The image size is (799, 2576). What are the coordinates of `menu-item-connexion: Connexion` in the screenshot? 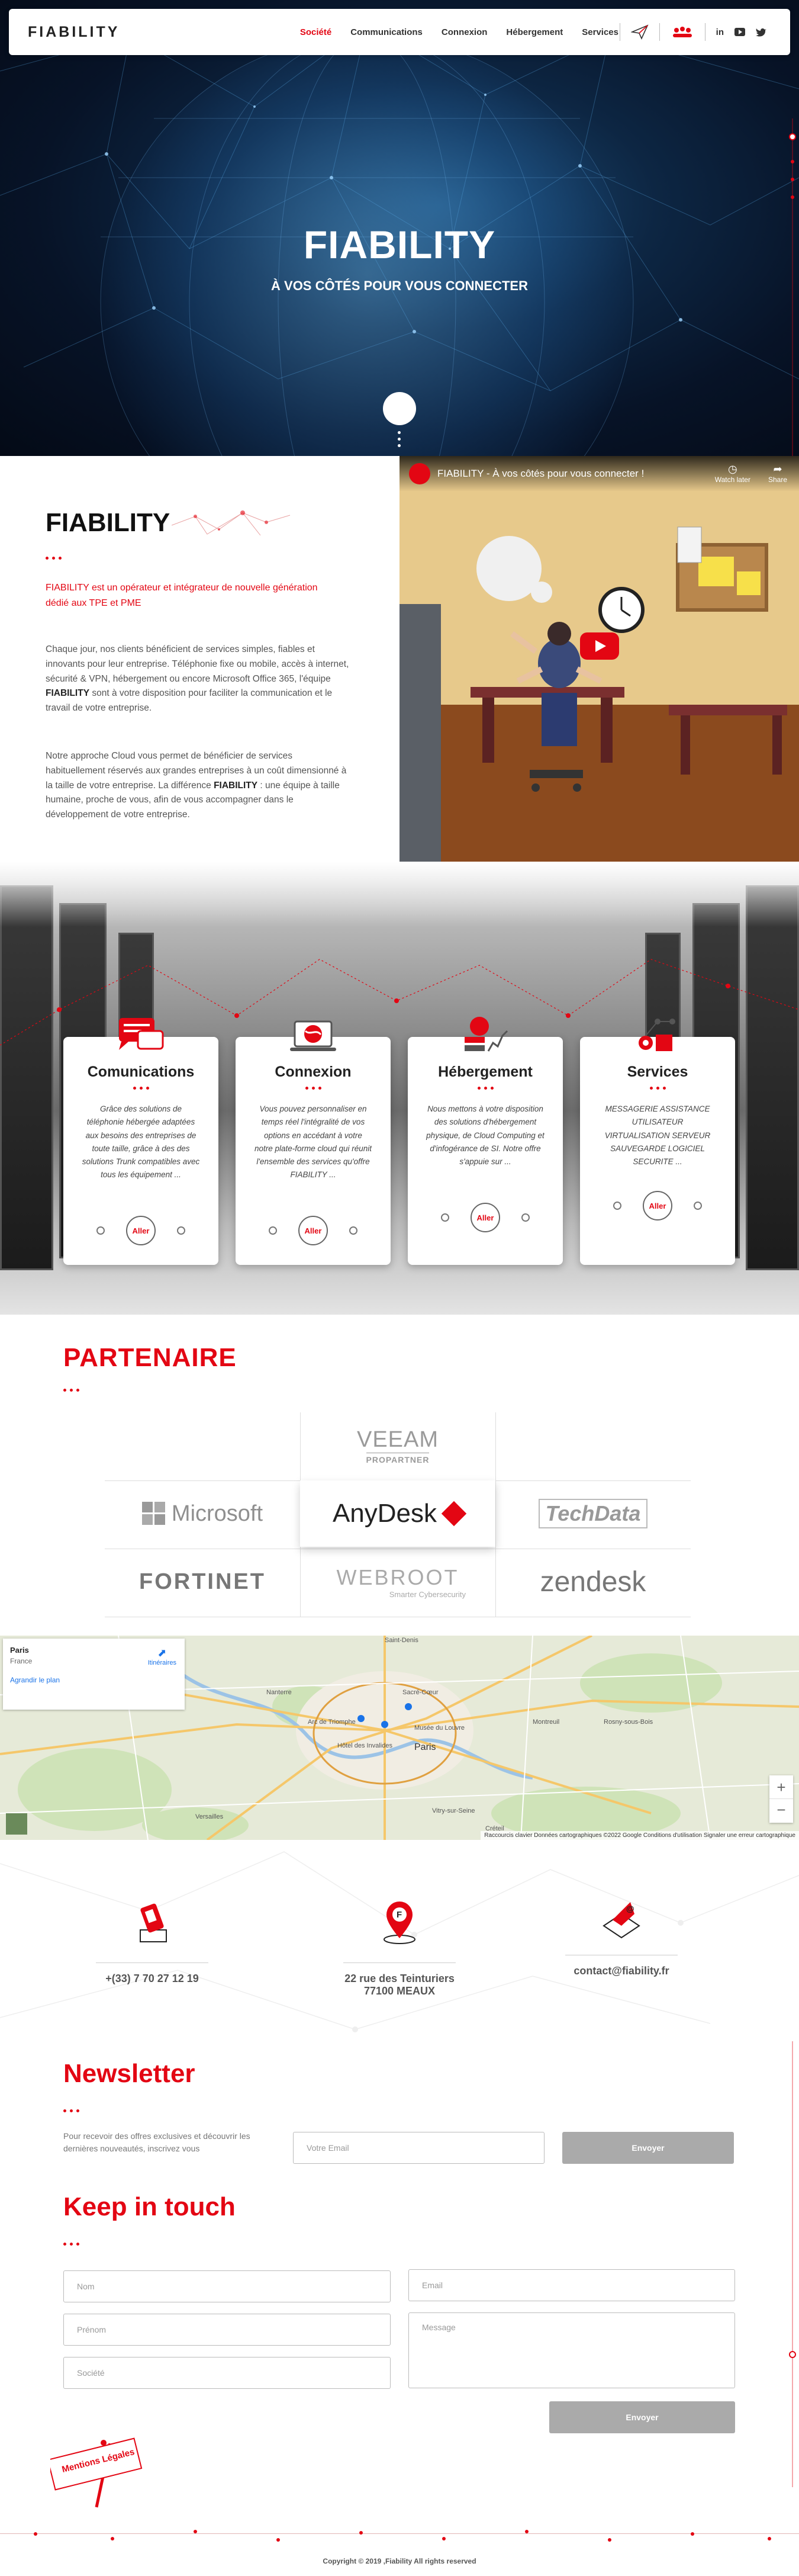 It's located at (465, 32).